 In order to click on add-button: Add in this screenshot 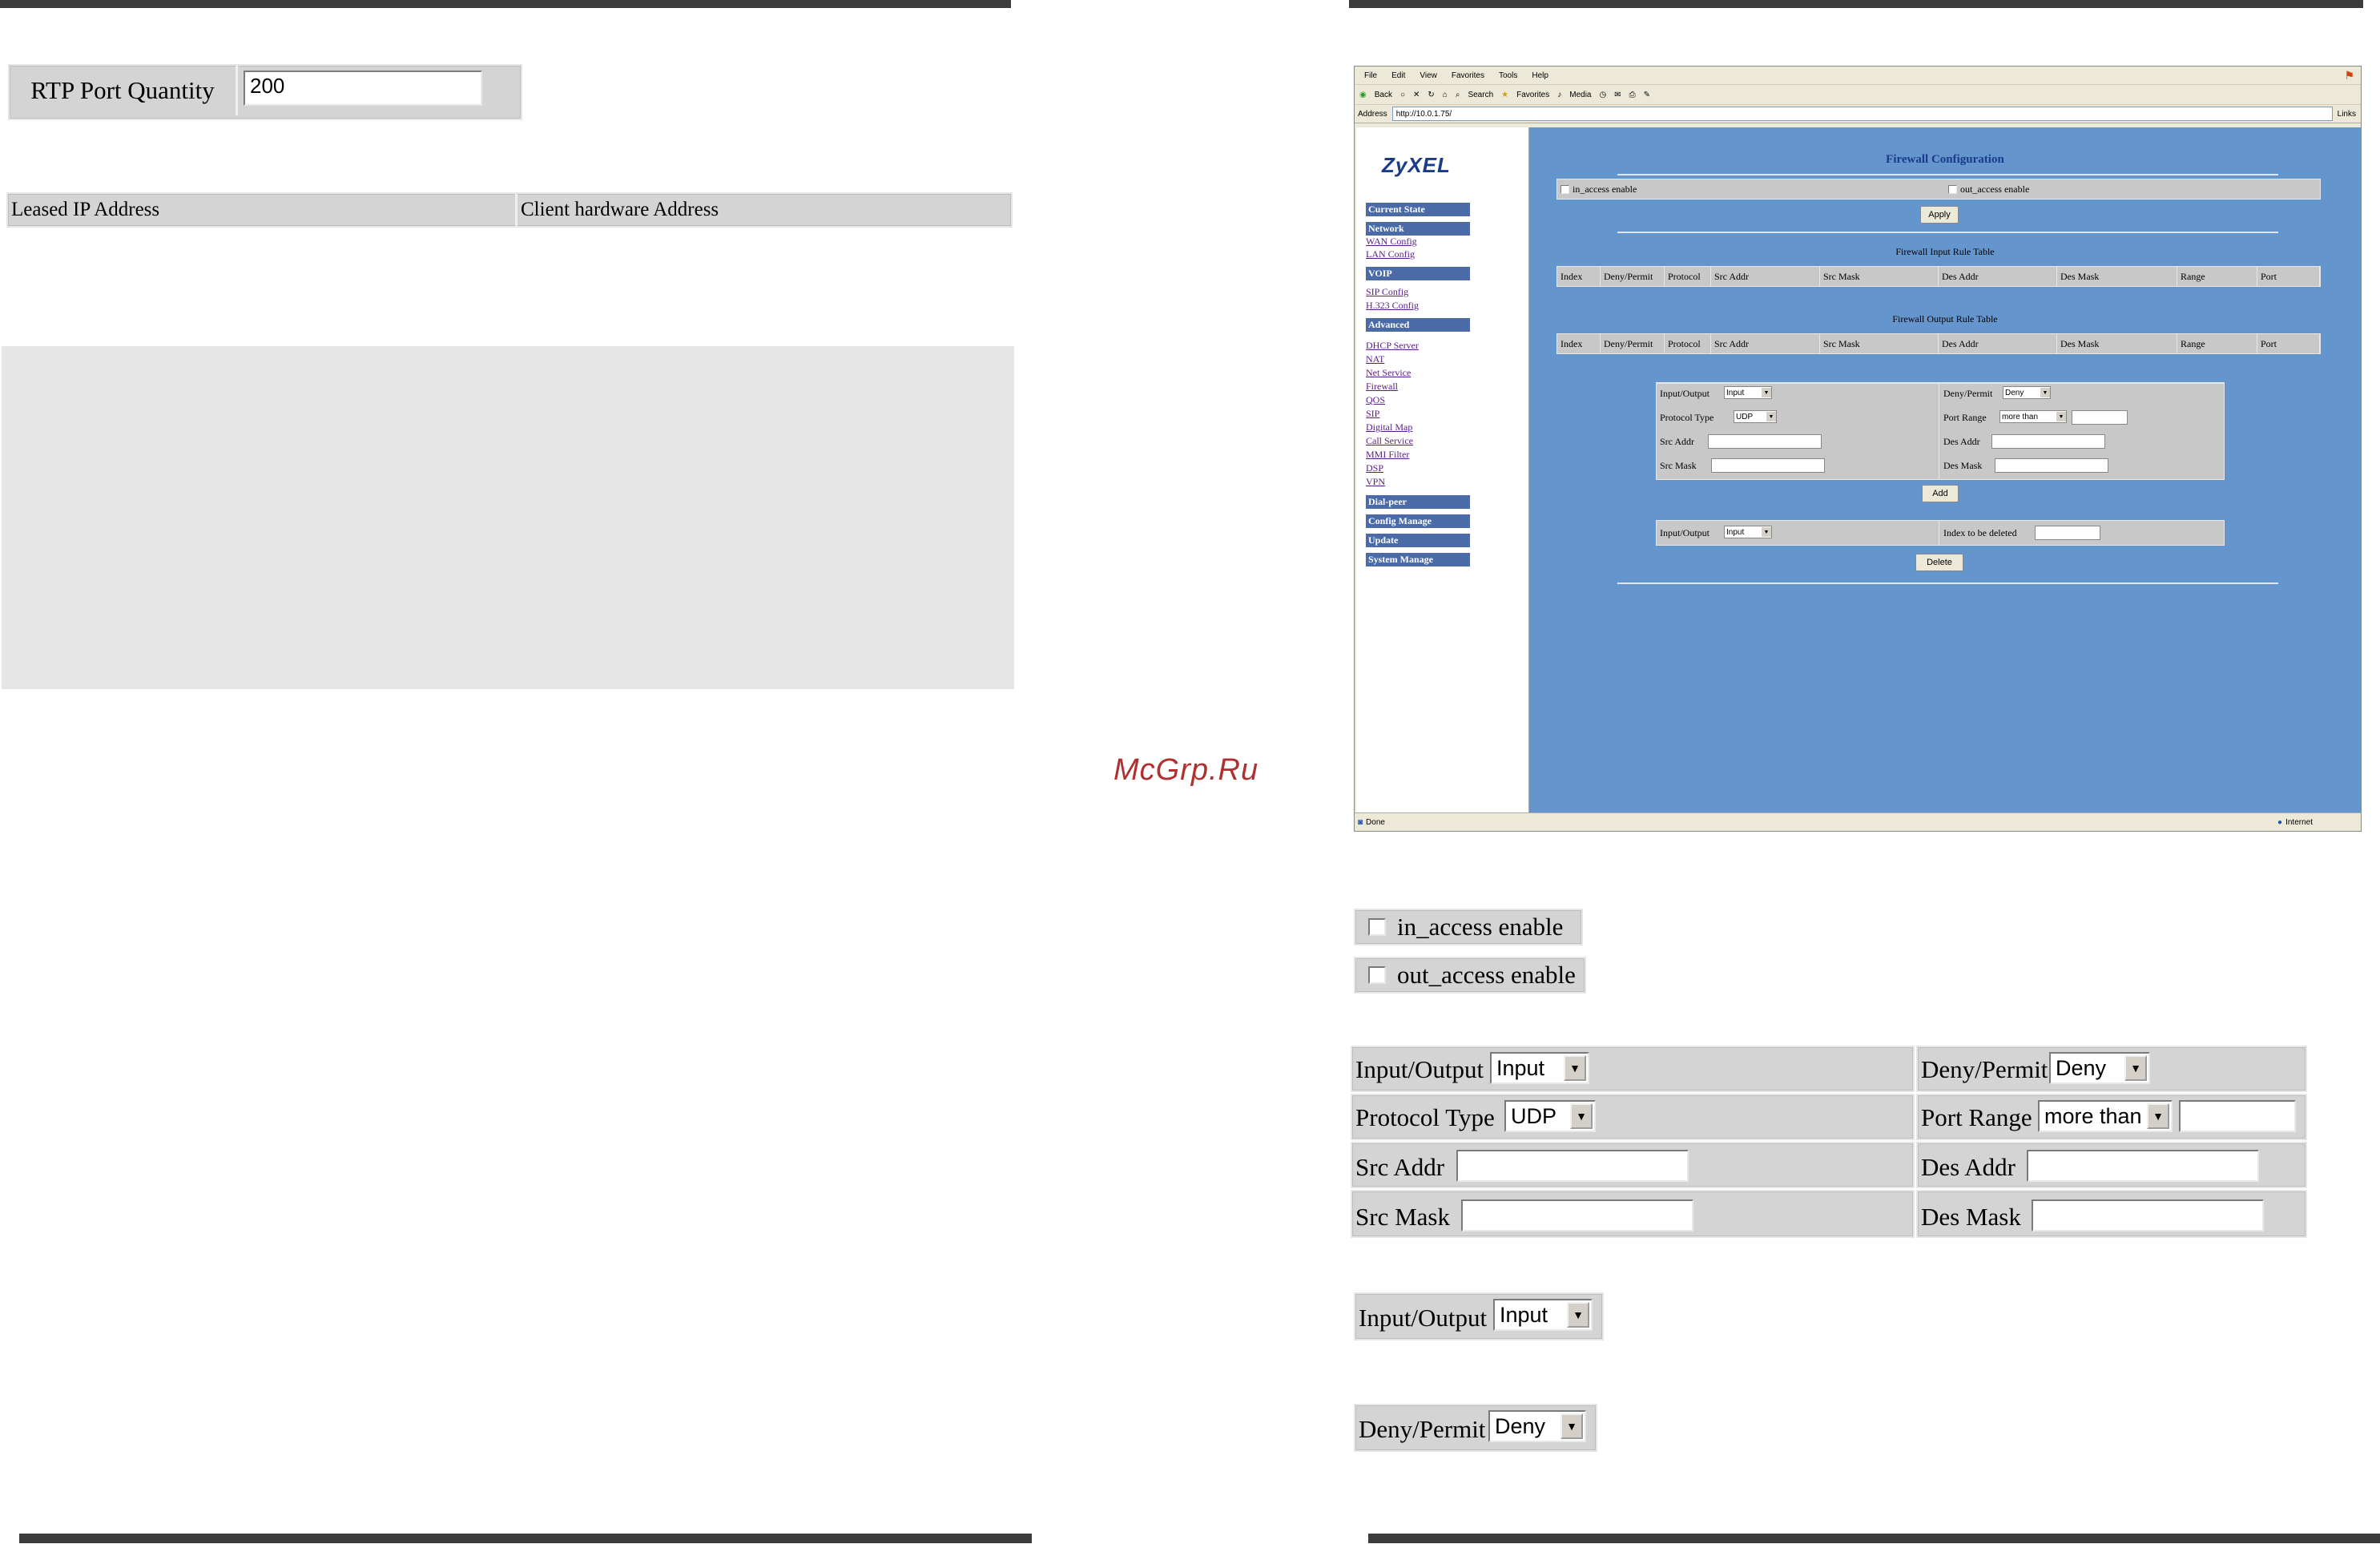, I will do `click(1940, 494)`.